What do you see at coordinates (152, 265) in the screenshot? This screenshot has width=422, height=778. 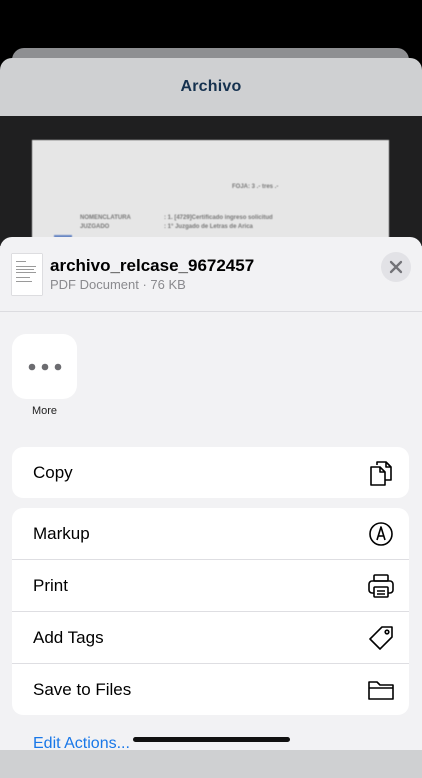 I see `file-name: archivo_relcase_9672457` at bounding box center [152, 265].